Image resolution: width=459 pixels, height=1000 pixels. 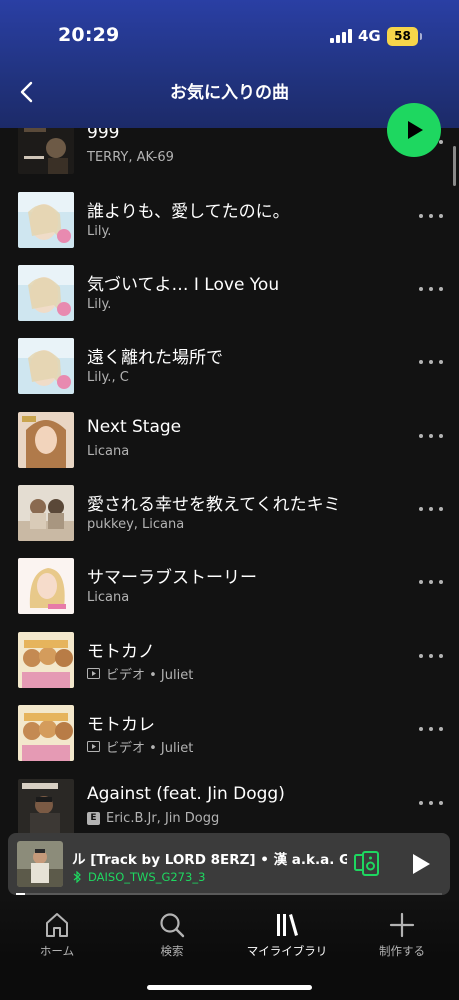 I want to click on tab-home: ホーム, so click(x=57, y=935).